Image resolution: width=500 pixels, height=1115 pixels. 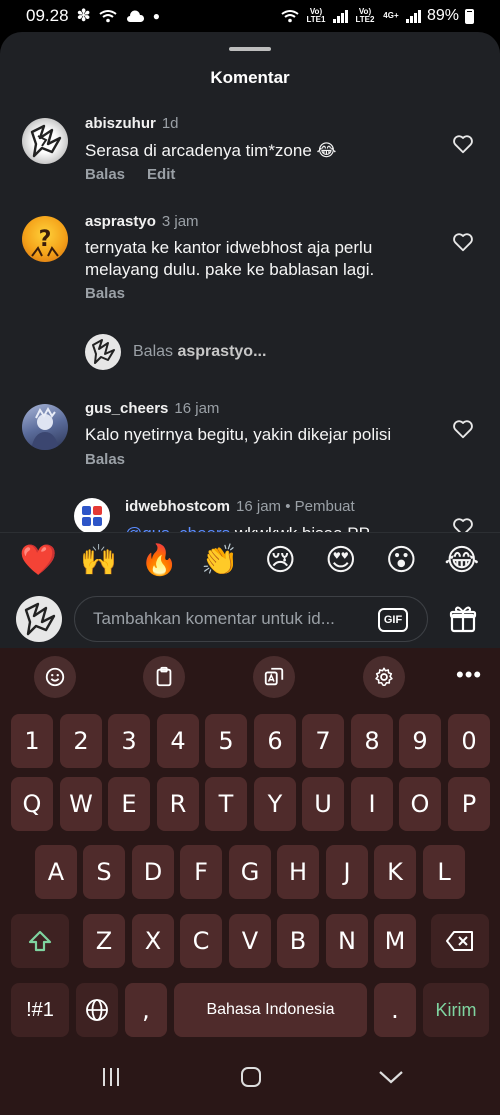 What do you see at coordinates (83, 15) in the screenshot?
I see `flower-icon: ✽` at bounding box center [83, 15].